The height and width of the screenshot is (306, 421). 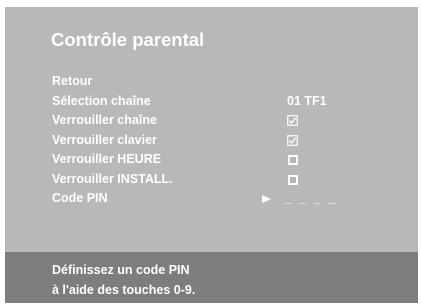 I want to click on menu-item-label: Verrouiller clavier, so click(x=104, y=139).